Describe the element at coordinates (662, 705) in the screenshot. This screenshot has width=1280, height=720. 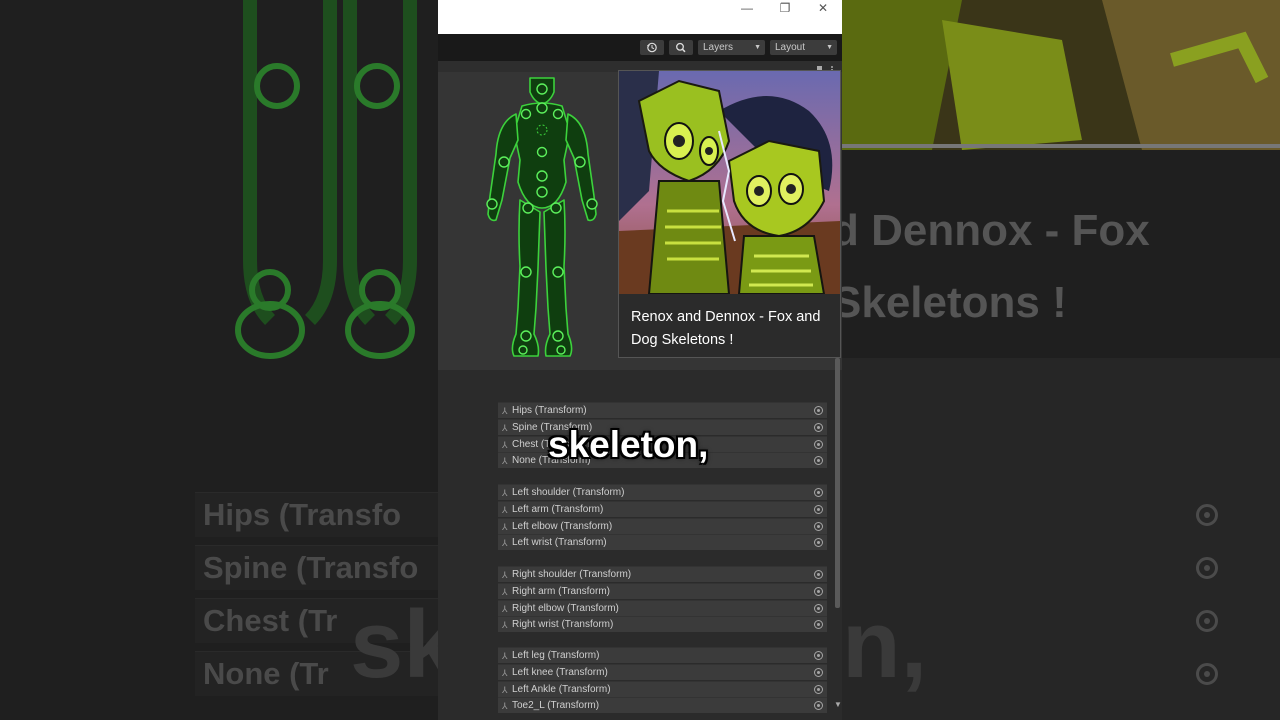
I see `bone-mapping-row: ⅄ Toe2_L (Transform)` at that location.